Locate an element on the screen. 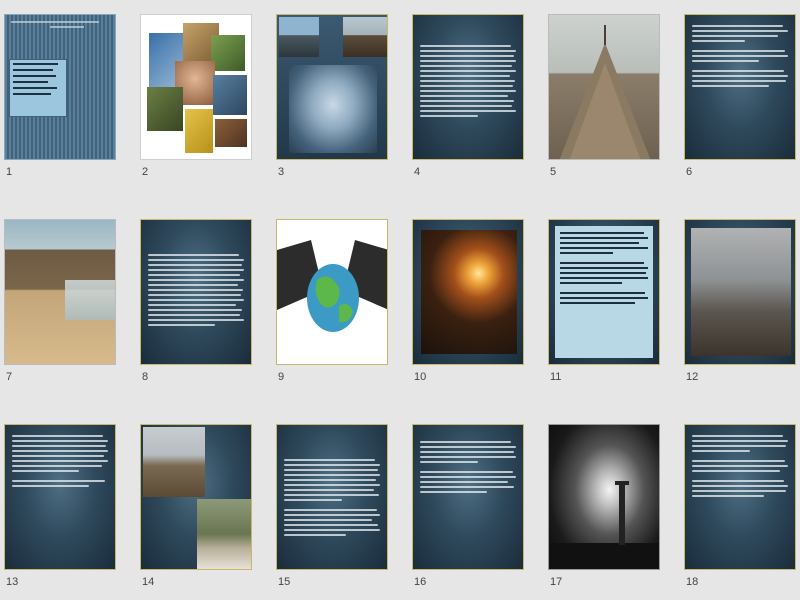 The height and width of the screenshot is (600, 800). slide-number: 12 is located at coordinates (692, 377).